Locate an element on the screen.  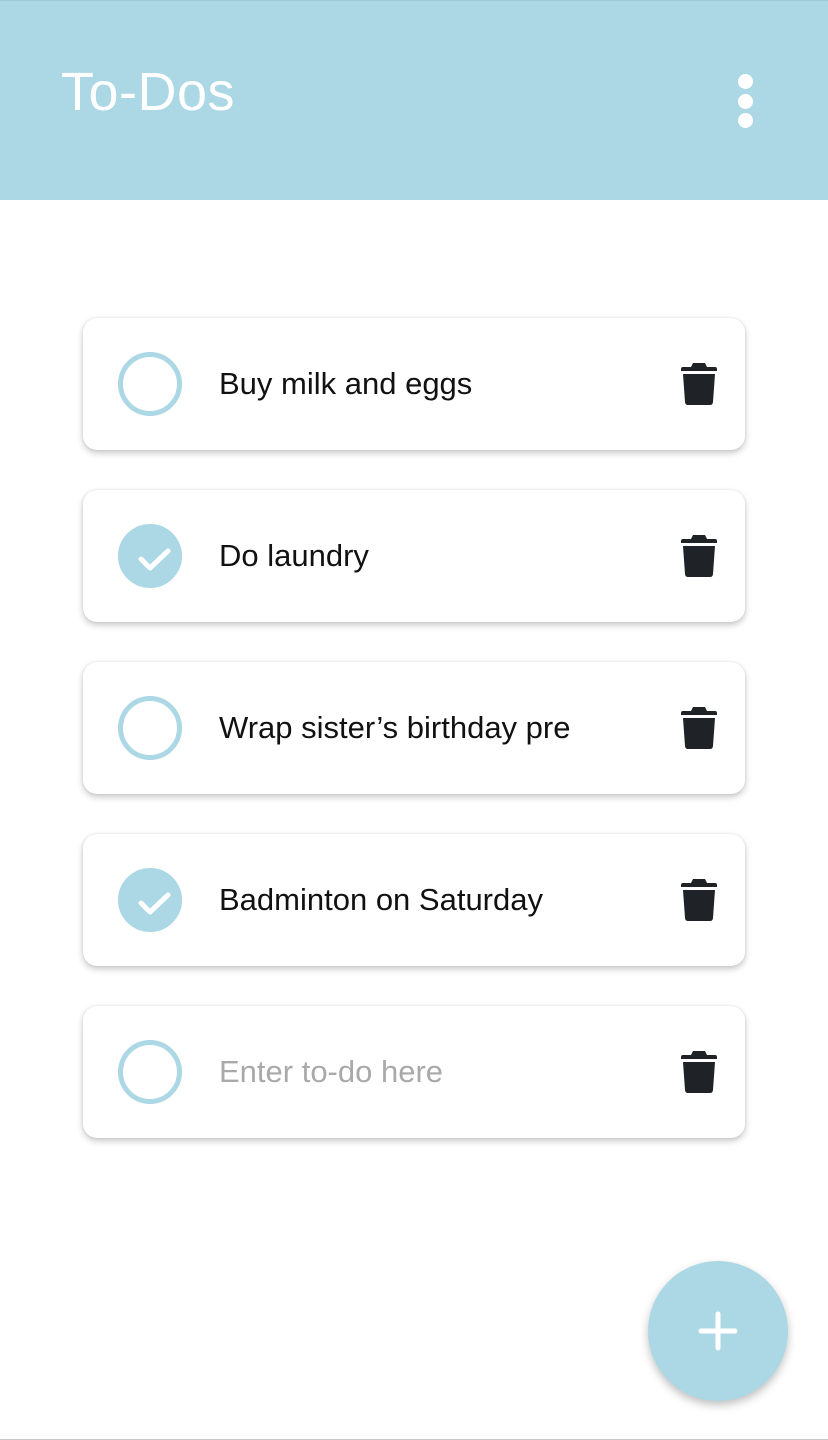
new-todo-item is located at coordinates (414, 1072).